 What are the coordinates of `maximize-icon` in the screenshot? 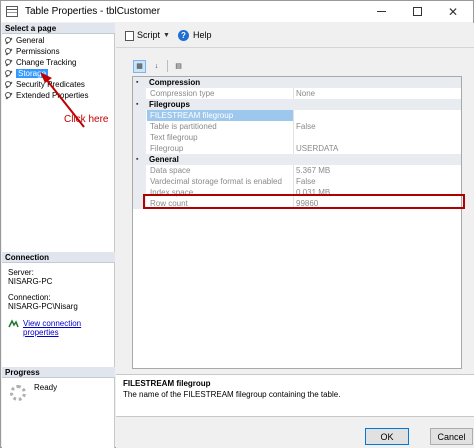 It's located at (417, 11).